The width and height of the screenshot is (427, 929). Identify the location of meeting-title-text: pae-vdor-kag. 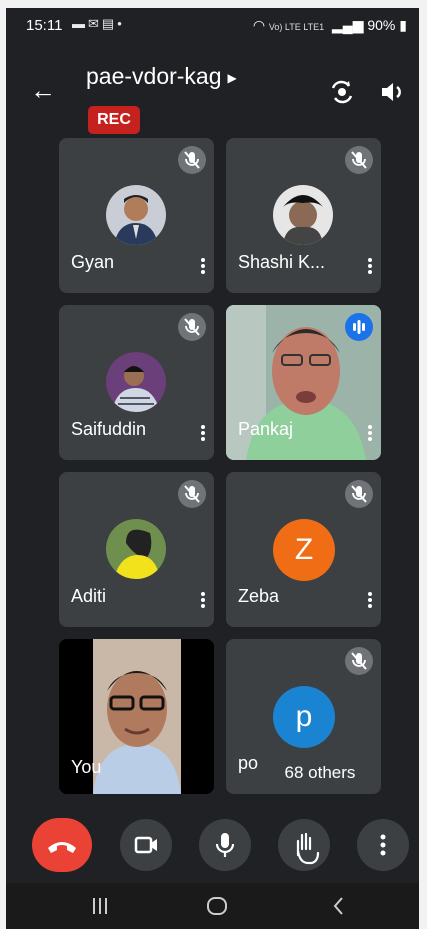
(154, 76).